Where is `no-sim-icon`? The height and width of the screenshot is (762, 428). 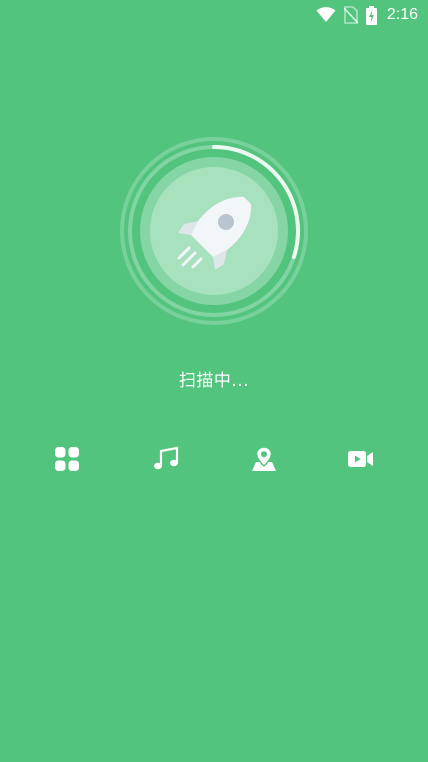
no-sim-icon is located at coordinates (350, 15).